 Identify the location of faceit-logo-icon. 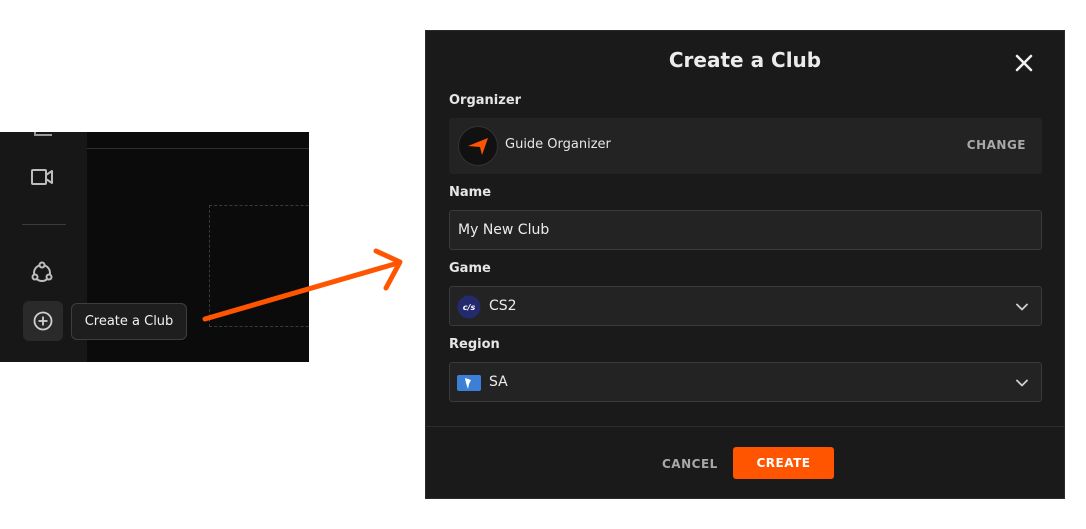
(478, 146).